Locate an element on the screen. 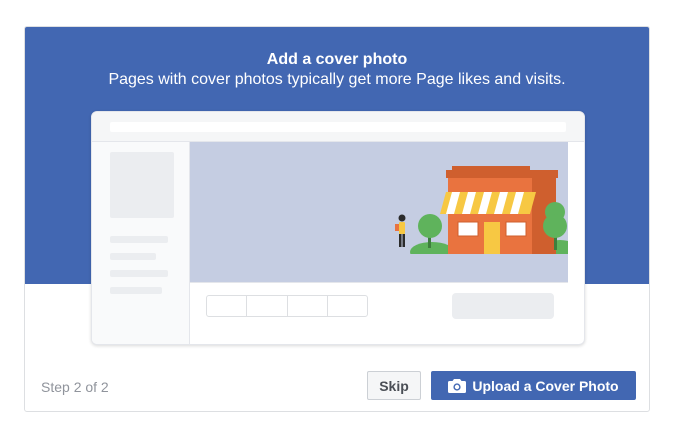 This screenshot has width=682, height=439. preview-profile-picture is located at coordinates (142, 185).